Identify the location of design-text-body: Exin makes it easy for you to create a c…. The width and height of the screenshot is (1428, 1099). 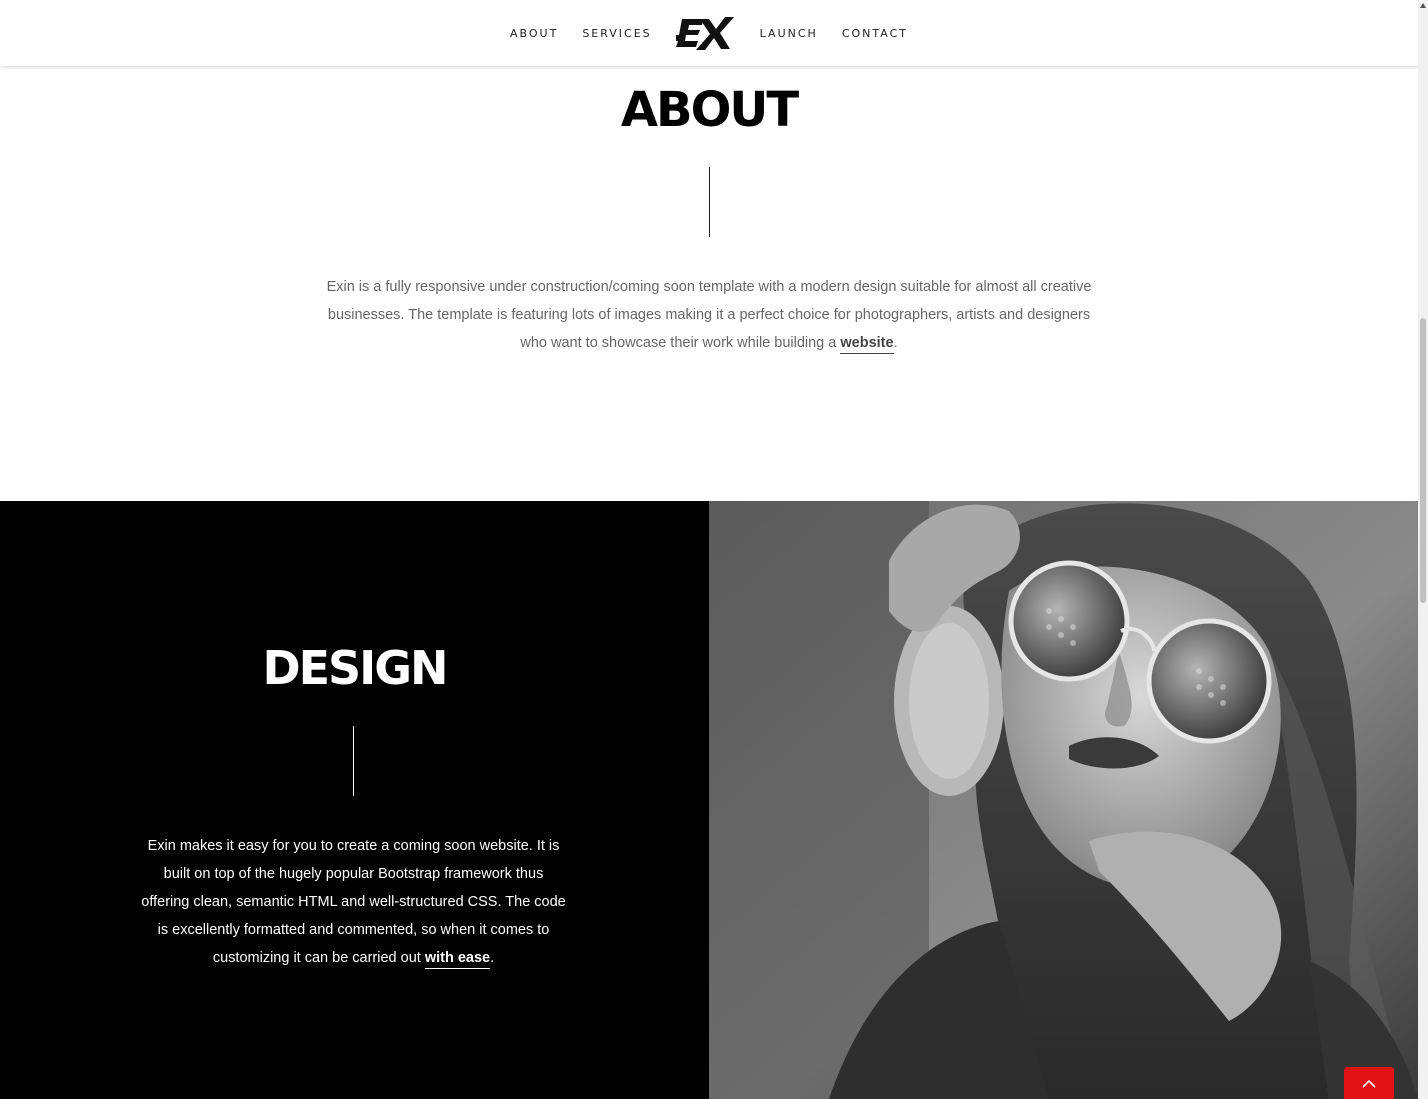
(353, 902).